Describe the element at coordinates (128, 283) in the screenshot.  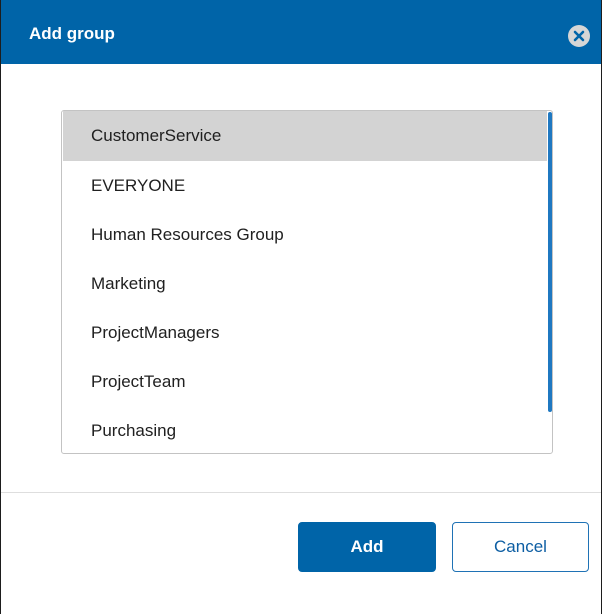
I see `group-label: Marketing` at that location.